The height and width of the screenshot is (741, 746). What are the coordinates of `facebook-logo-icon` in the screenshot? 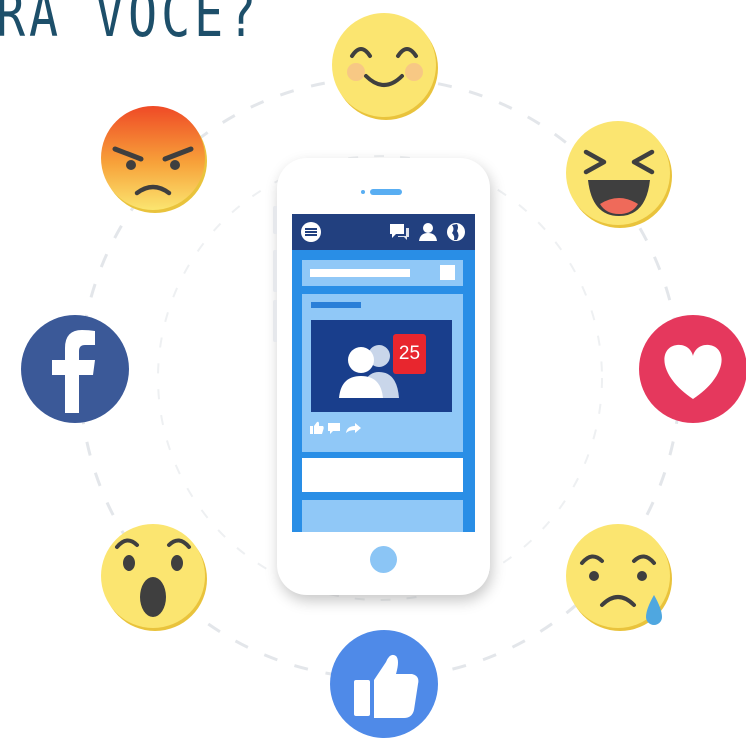 It's located at (75, 369).